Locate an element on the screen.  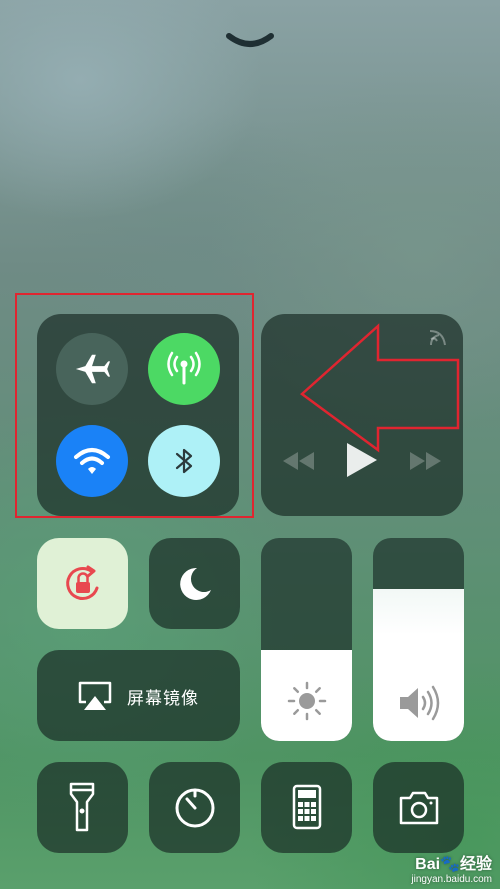
flashlight-icon is located at coordinates (82, 807).